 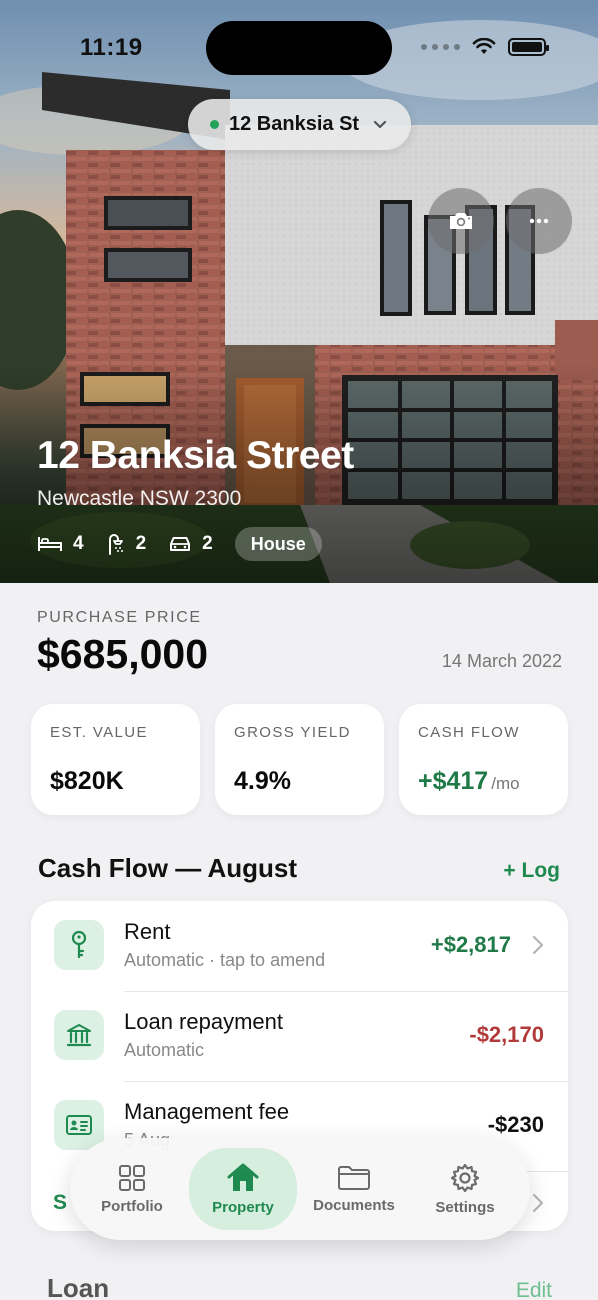 I want to click on cash-flow-card: CASH FLOW +$417/mo, so click(x=483, y=759).